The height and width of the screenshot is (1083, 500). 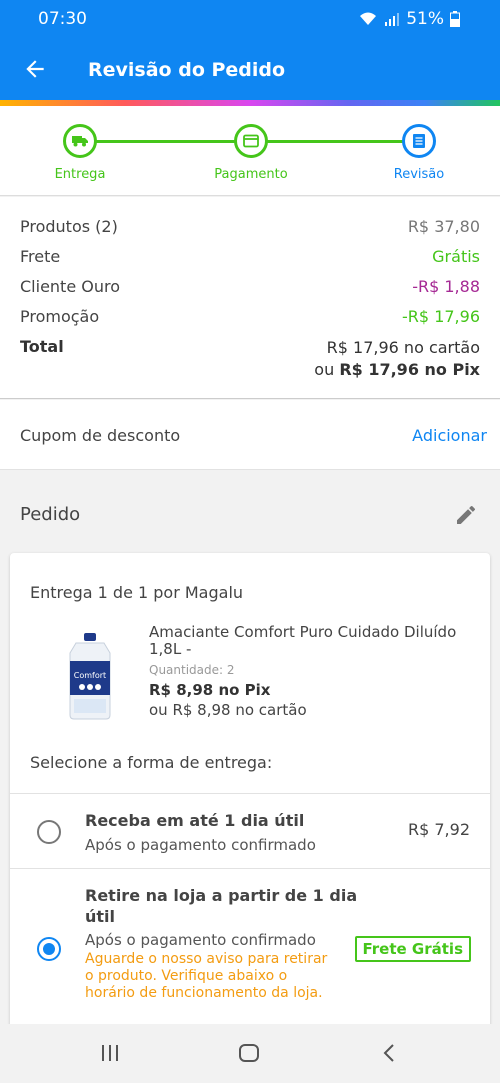 I want to click on back-arrow-icon, so click(x=35, y=69).